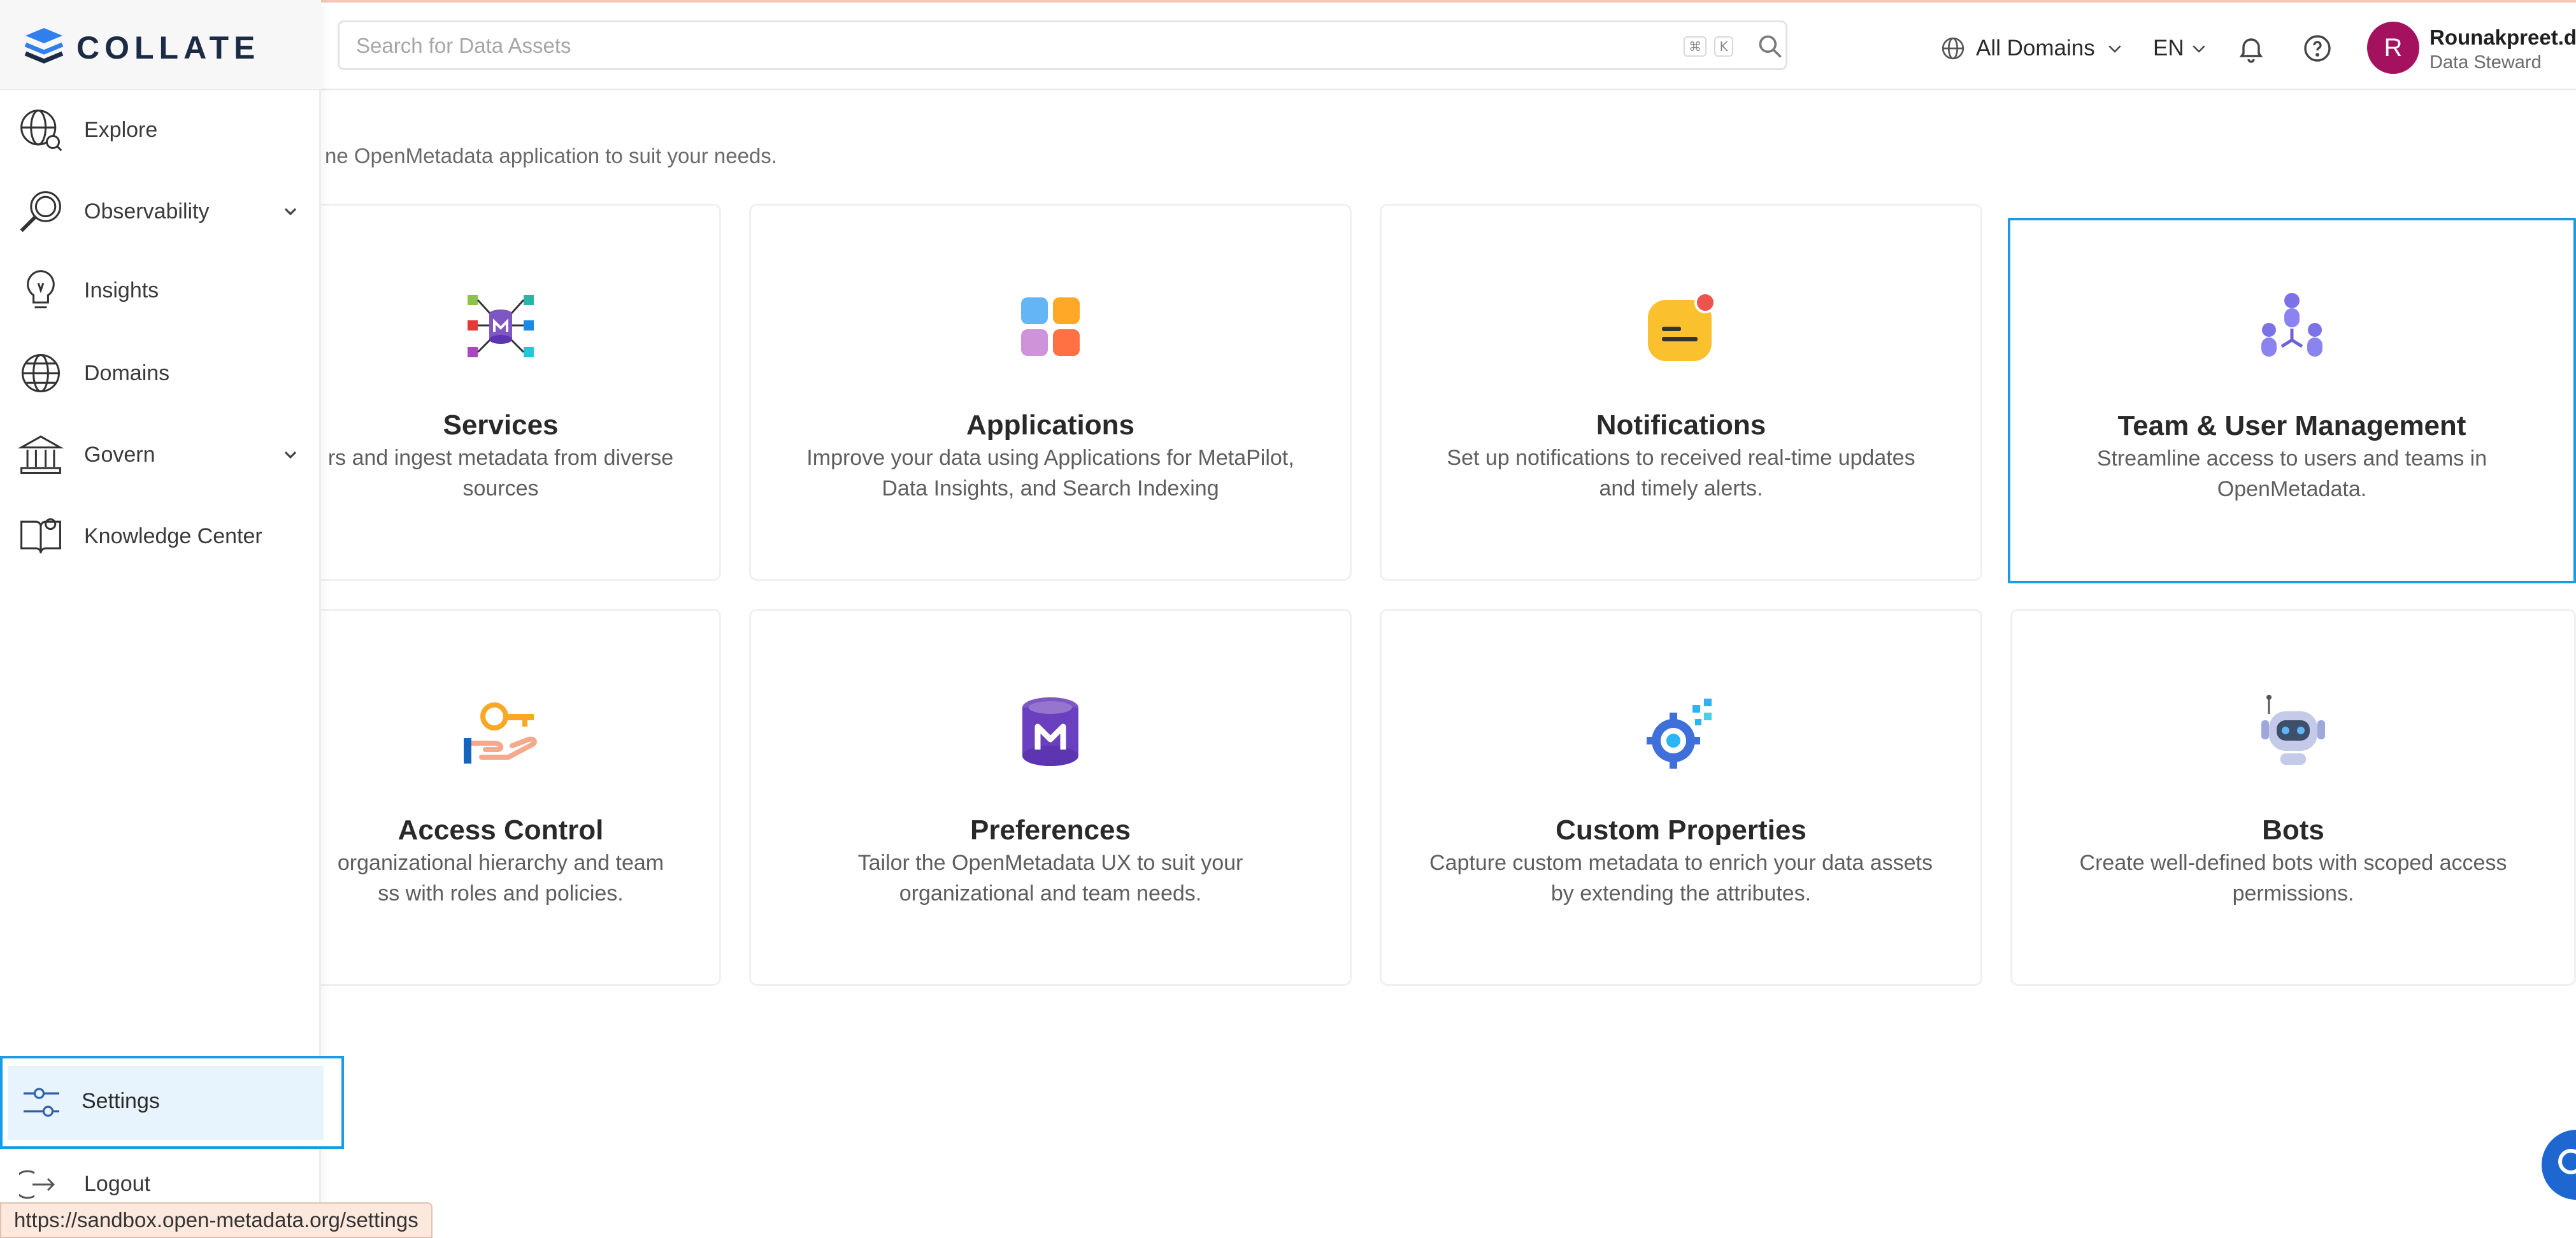 The image size is (2576, 1238). I want to click on sidebar-item-label: Explore, so click(121, 129).